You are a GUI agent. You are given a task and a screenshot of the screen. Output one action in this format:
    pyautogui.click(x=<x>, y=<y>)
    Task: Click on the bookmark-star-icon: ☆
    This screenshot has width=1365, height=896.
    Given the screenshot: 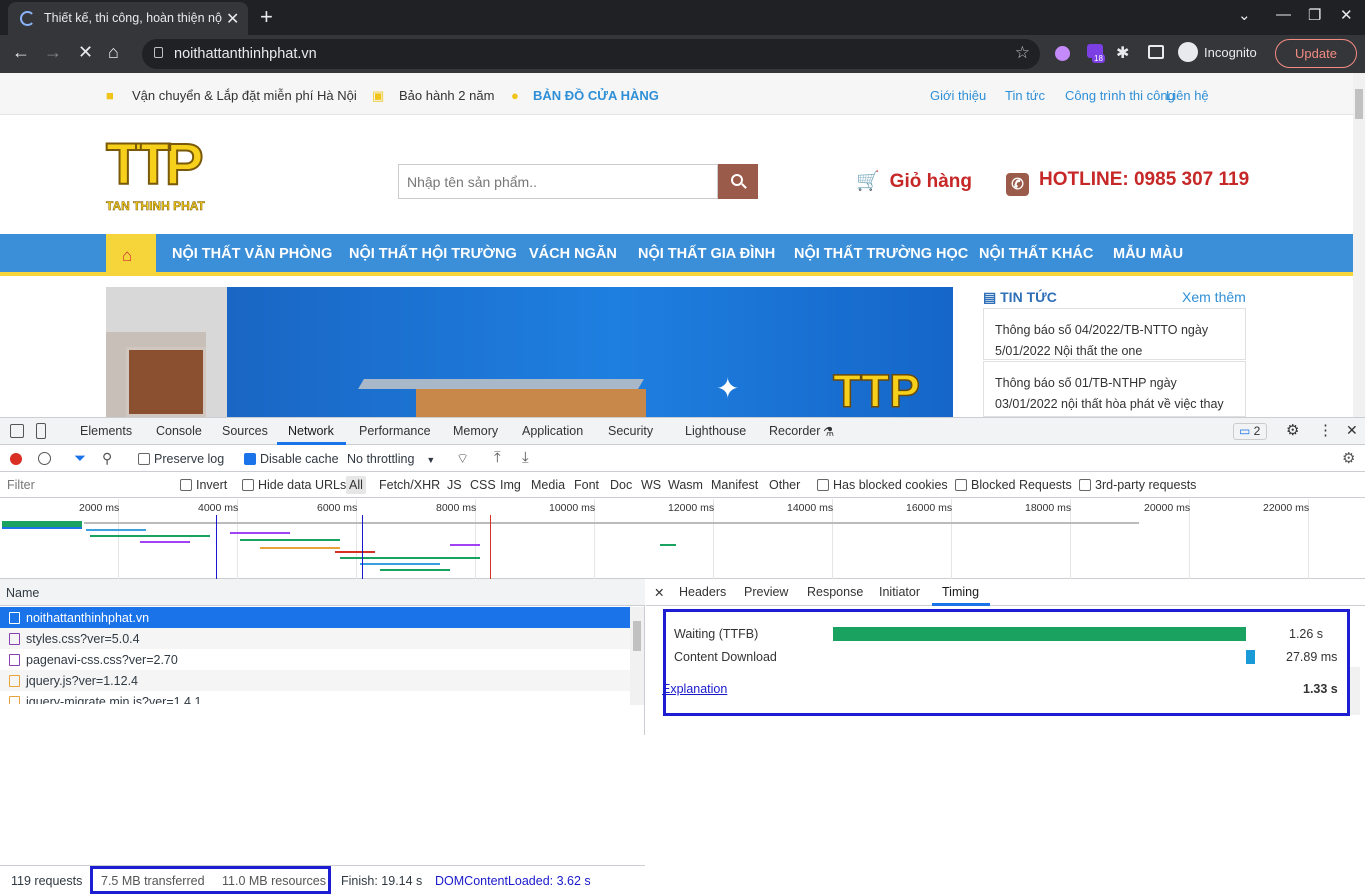 What is the action you would take?
    pyautogui.click(x=1022, y=53)
    